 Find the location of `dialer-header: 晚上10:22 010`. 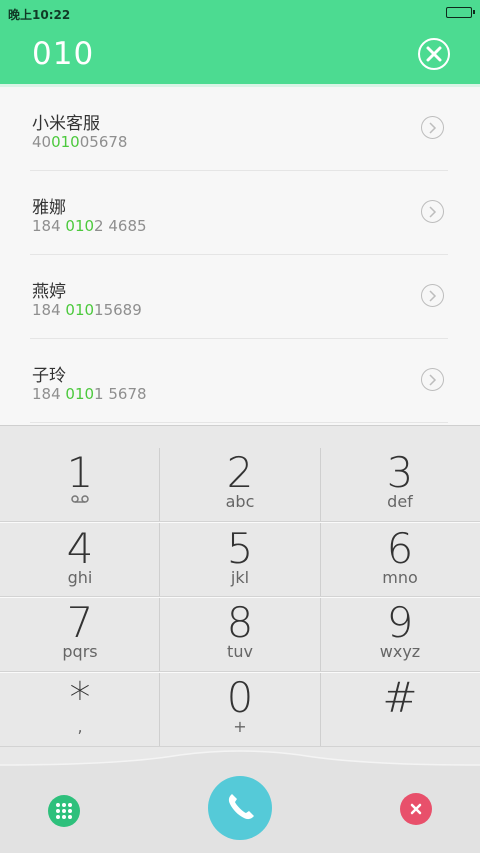

dialer-header: 晚上10:22 010 is located at coordinates (240, 42).